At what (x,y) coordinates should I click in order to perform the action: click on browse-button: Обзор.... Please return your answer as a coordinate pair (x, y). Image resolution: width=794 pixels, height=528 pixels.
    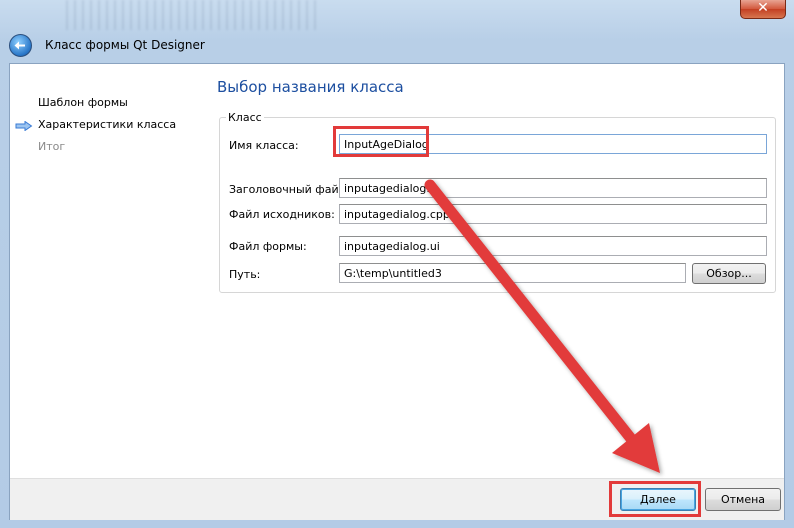
    Looking at the image, I should click on (729, 273).